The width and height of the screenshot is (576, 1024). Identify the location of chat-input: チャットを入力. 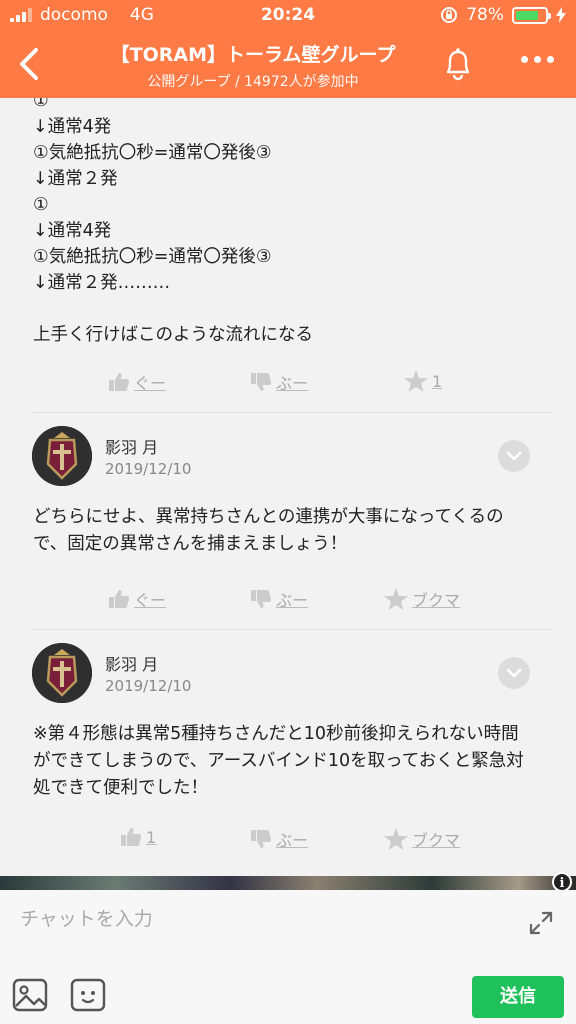
(86, 917).